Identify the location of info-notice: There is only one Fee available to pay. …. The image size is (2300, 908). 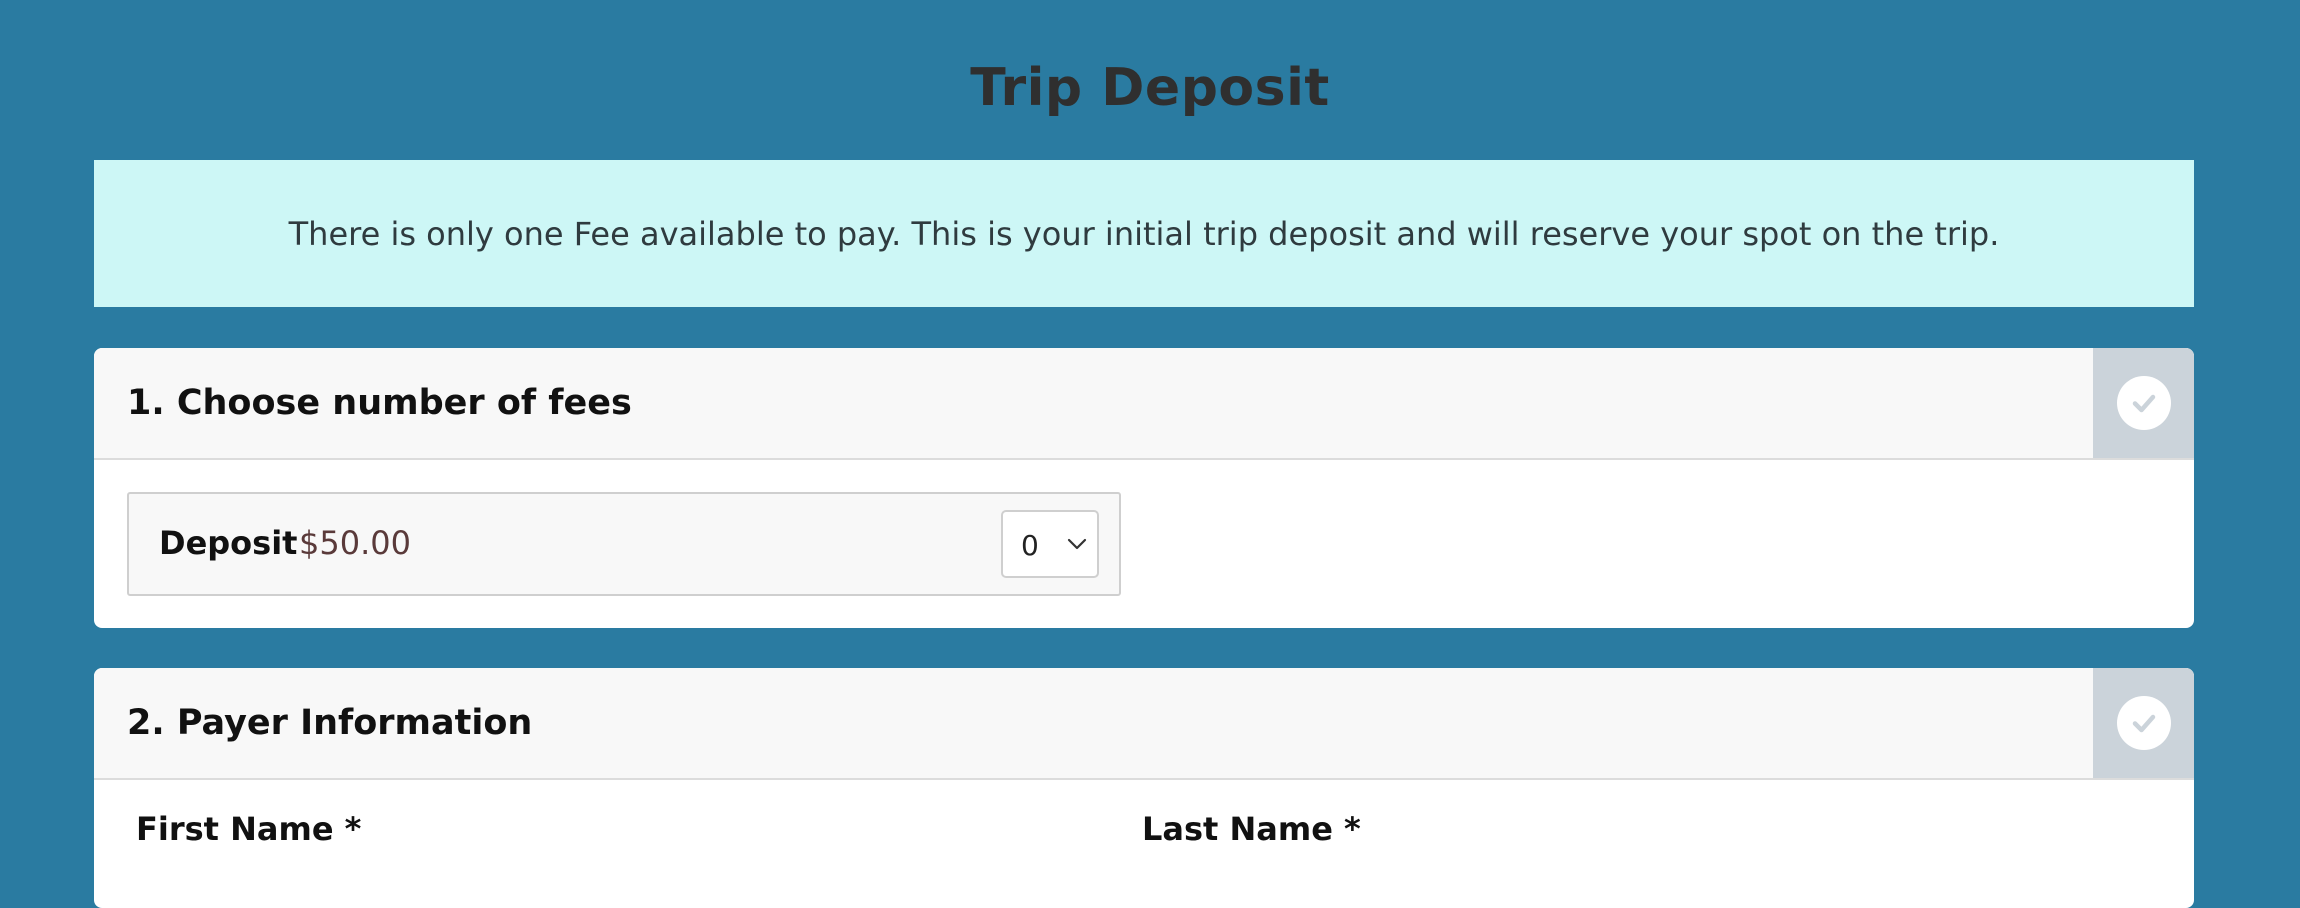
(1144, 233).